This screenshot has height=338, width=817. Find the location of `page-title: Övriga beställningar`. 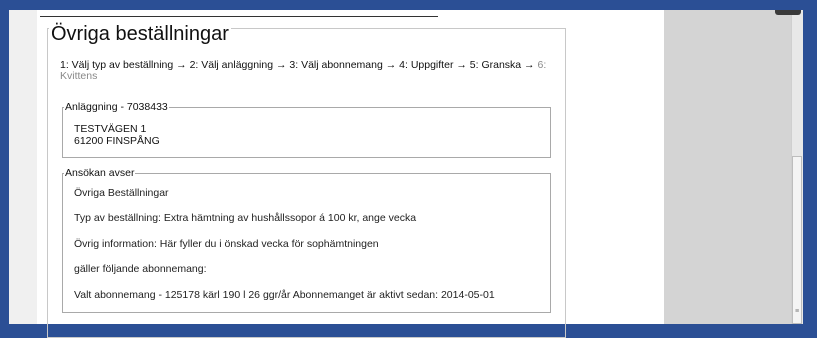

page-title: Övriga beställningar is located at coordinates (140, 34).